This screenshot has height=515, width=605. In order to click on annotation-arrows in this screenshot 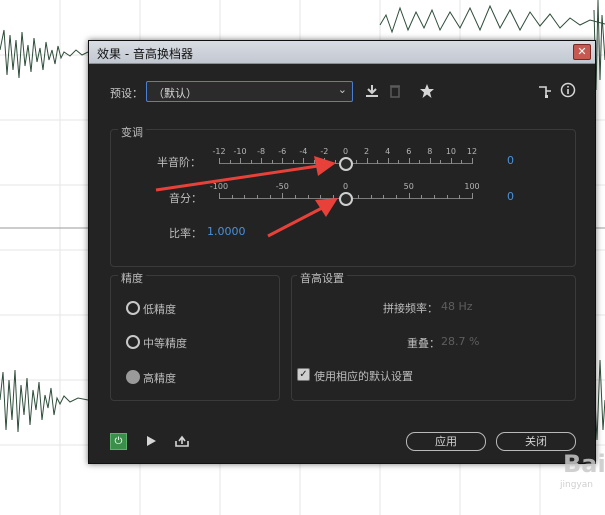, I will do `click(246, 197)`.